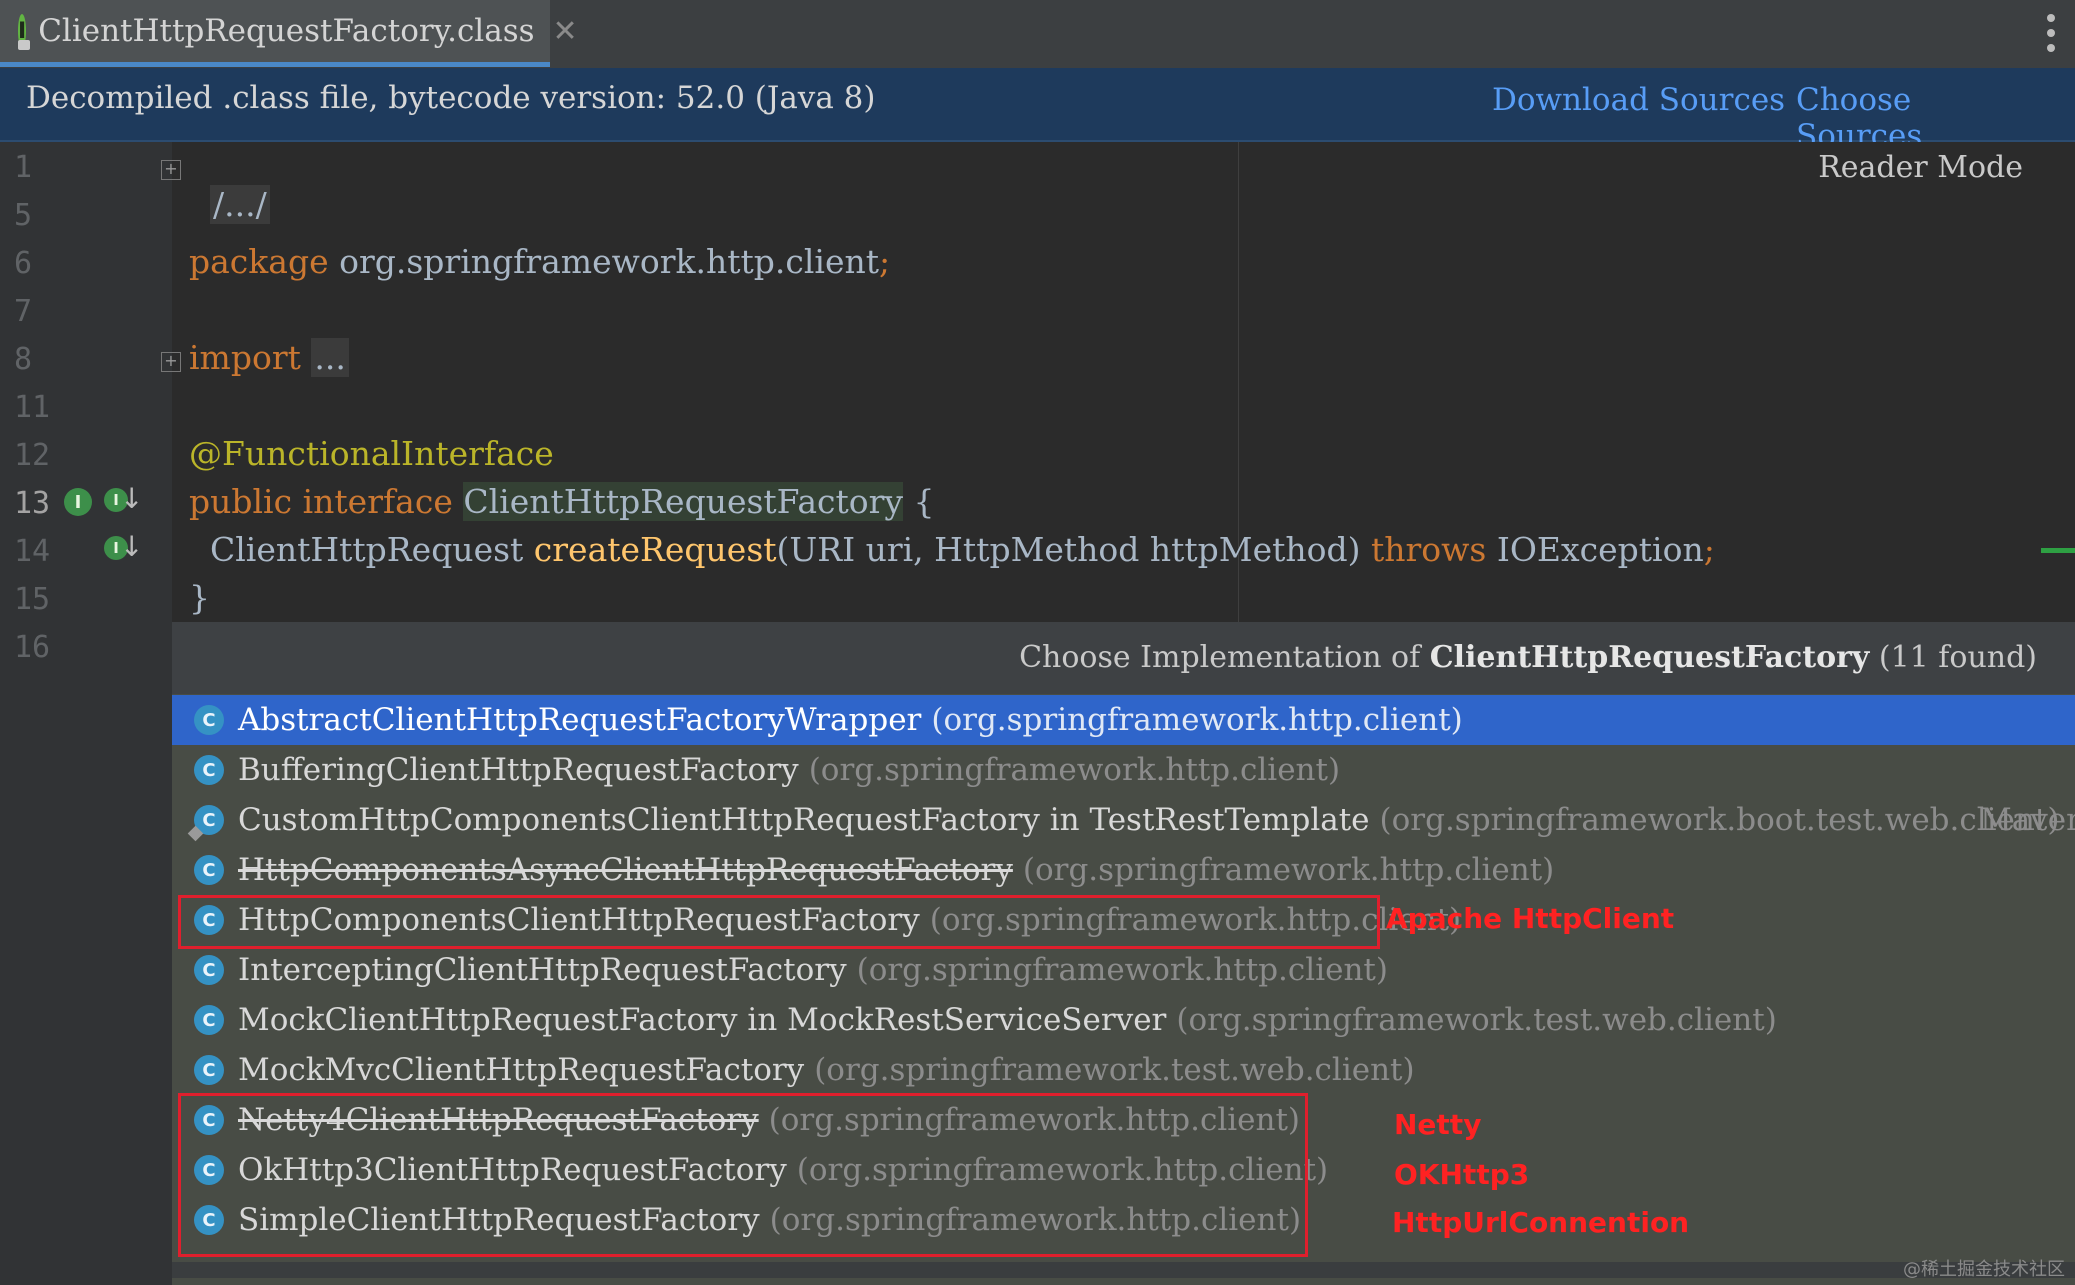 The image size is (2075, 1285). What do you see at coordinates (1123, 1270) in the screenshot?
I see `horizontal-scrollbar` at bounding box center [1123, 1270].